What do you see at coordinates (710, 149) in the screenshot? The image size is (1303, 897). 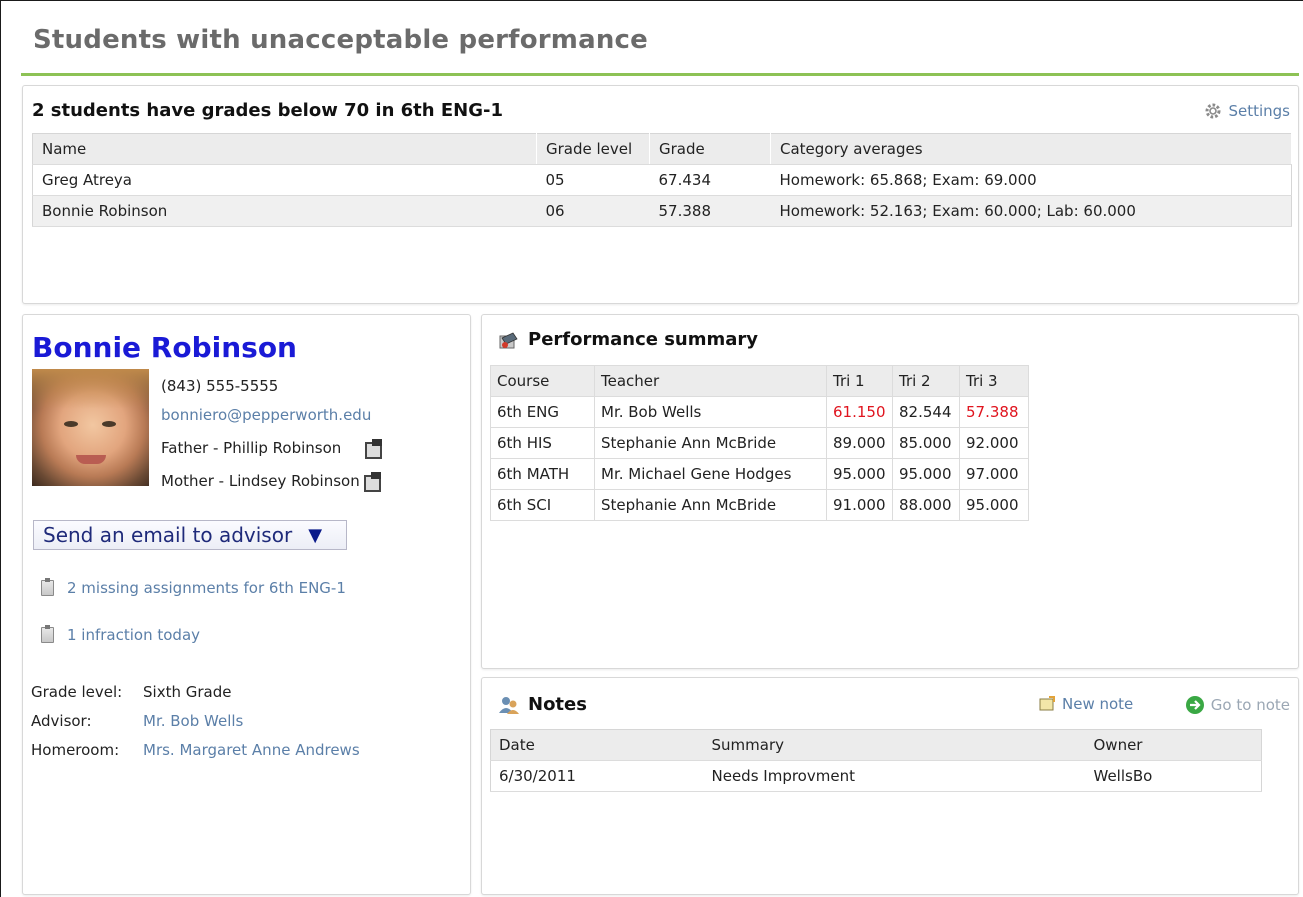 I see `column-header: Grade` at bounding box center [710, 149].